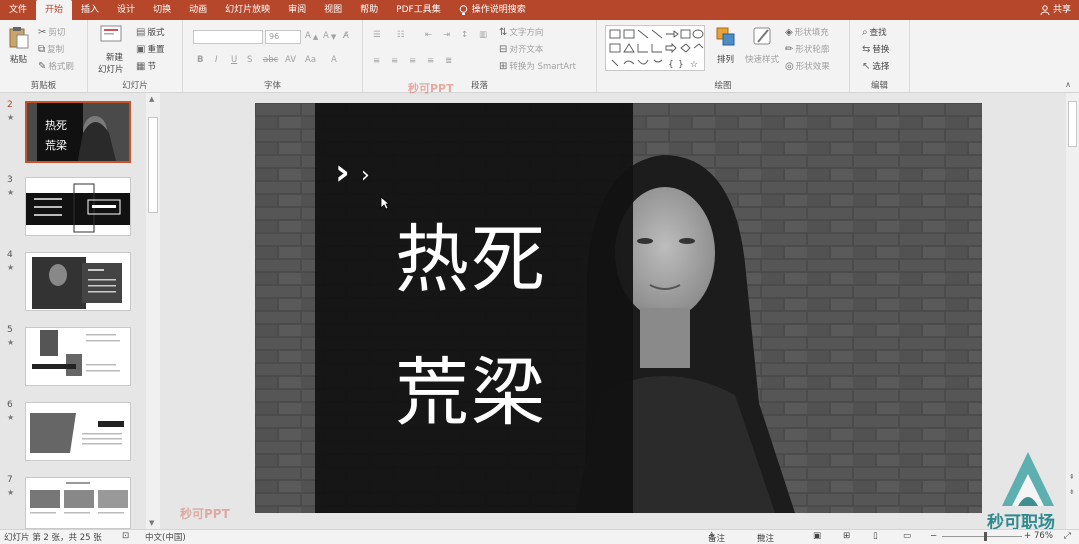 The width and height of the screenshot is (1079, 544). Describe the element at coordinates (726, 37) in the screenshot. I see `arrange-icon` at that location.